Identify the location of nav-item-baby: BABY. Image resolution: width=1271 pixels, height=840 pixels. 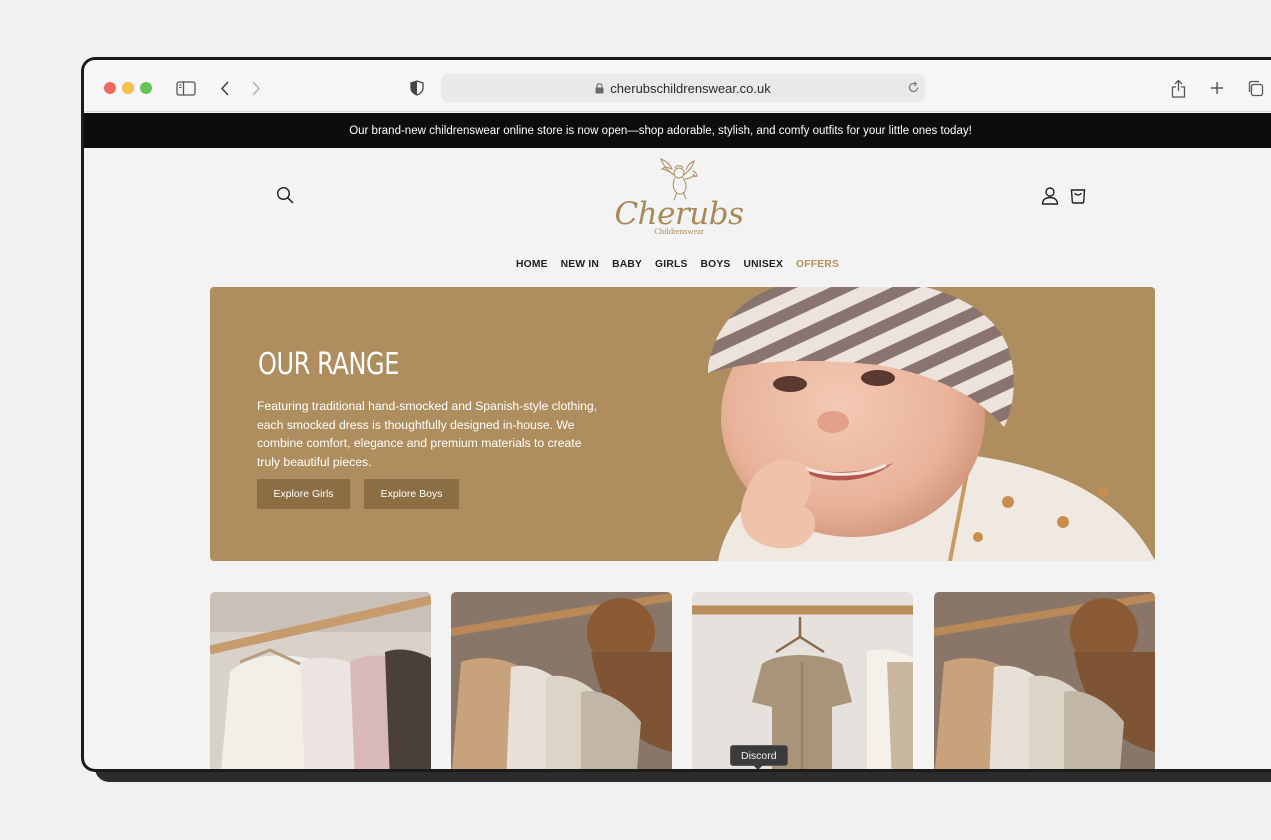
(627, 264).